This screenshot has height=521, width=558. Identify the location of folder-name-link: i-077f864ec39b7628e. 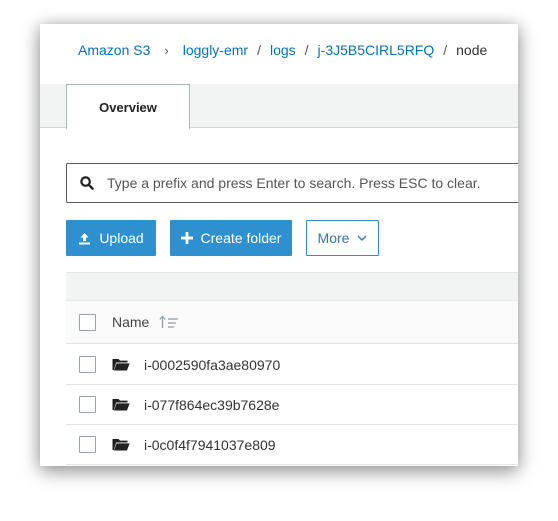
(211, 405).